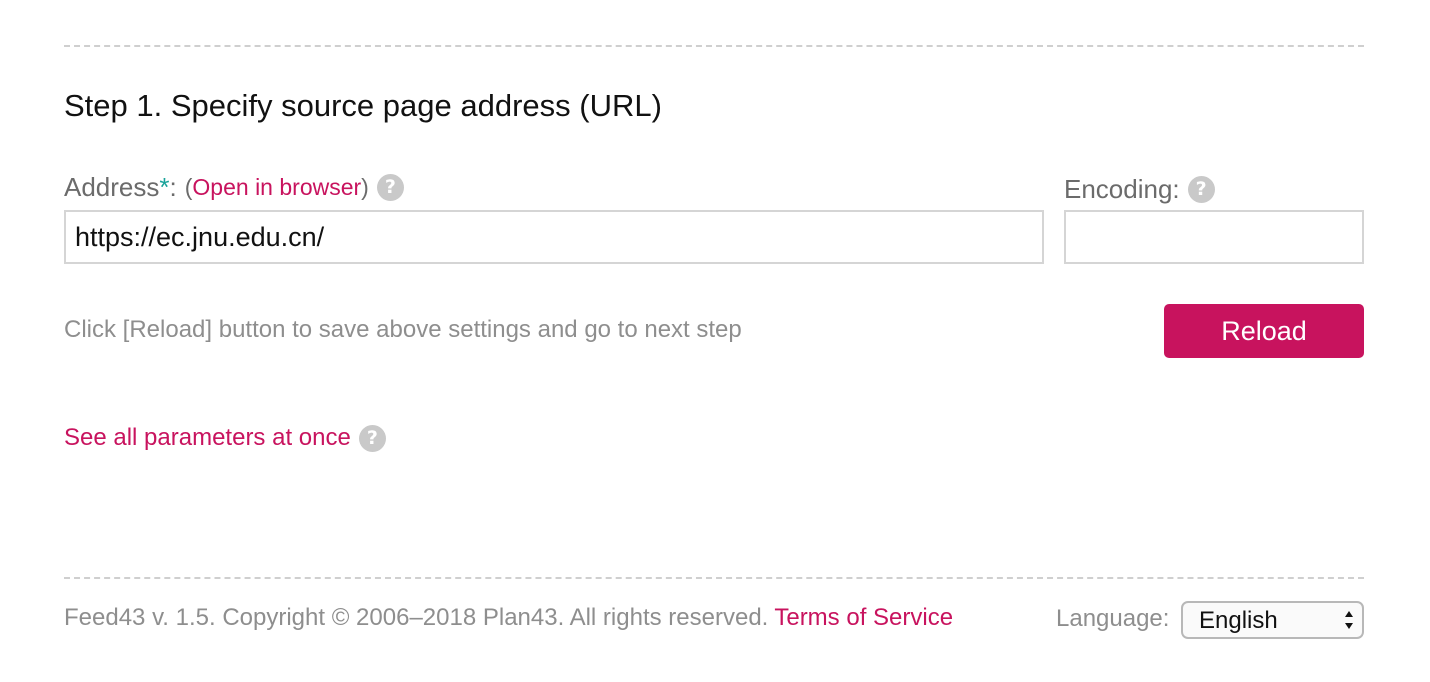 The width and height of the screenshot is (1430, 682). What do you see at coordinates (714, 578) in the screenshot?
I see `bottom-divider` at bounding box center [714, 578].